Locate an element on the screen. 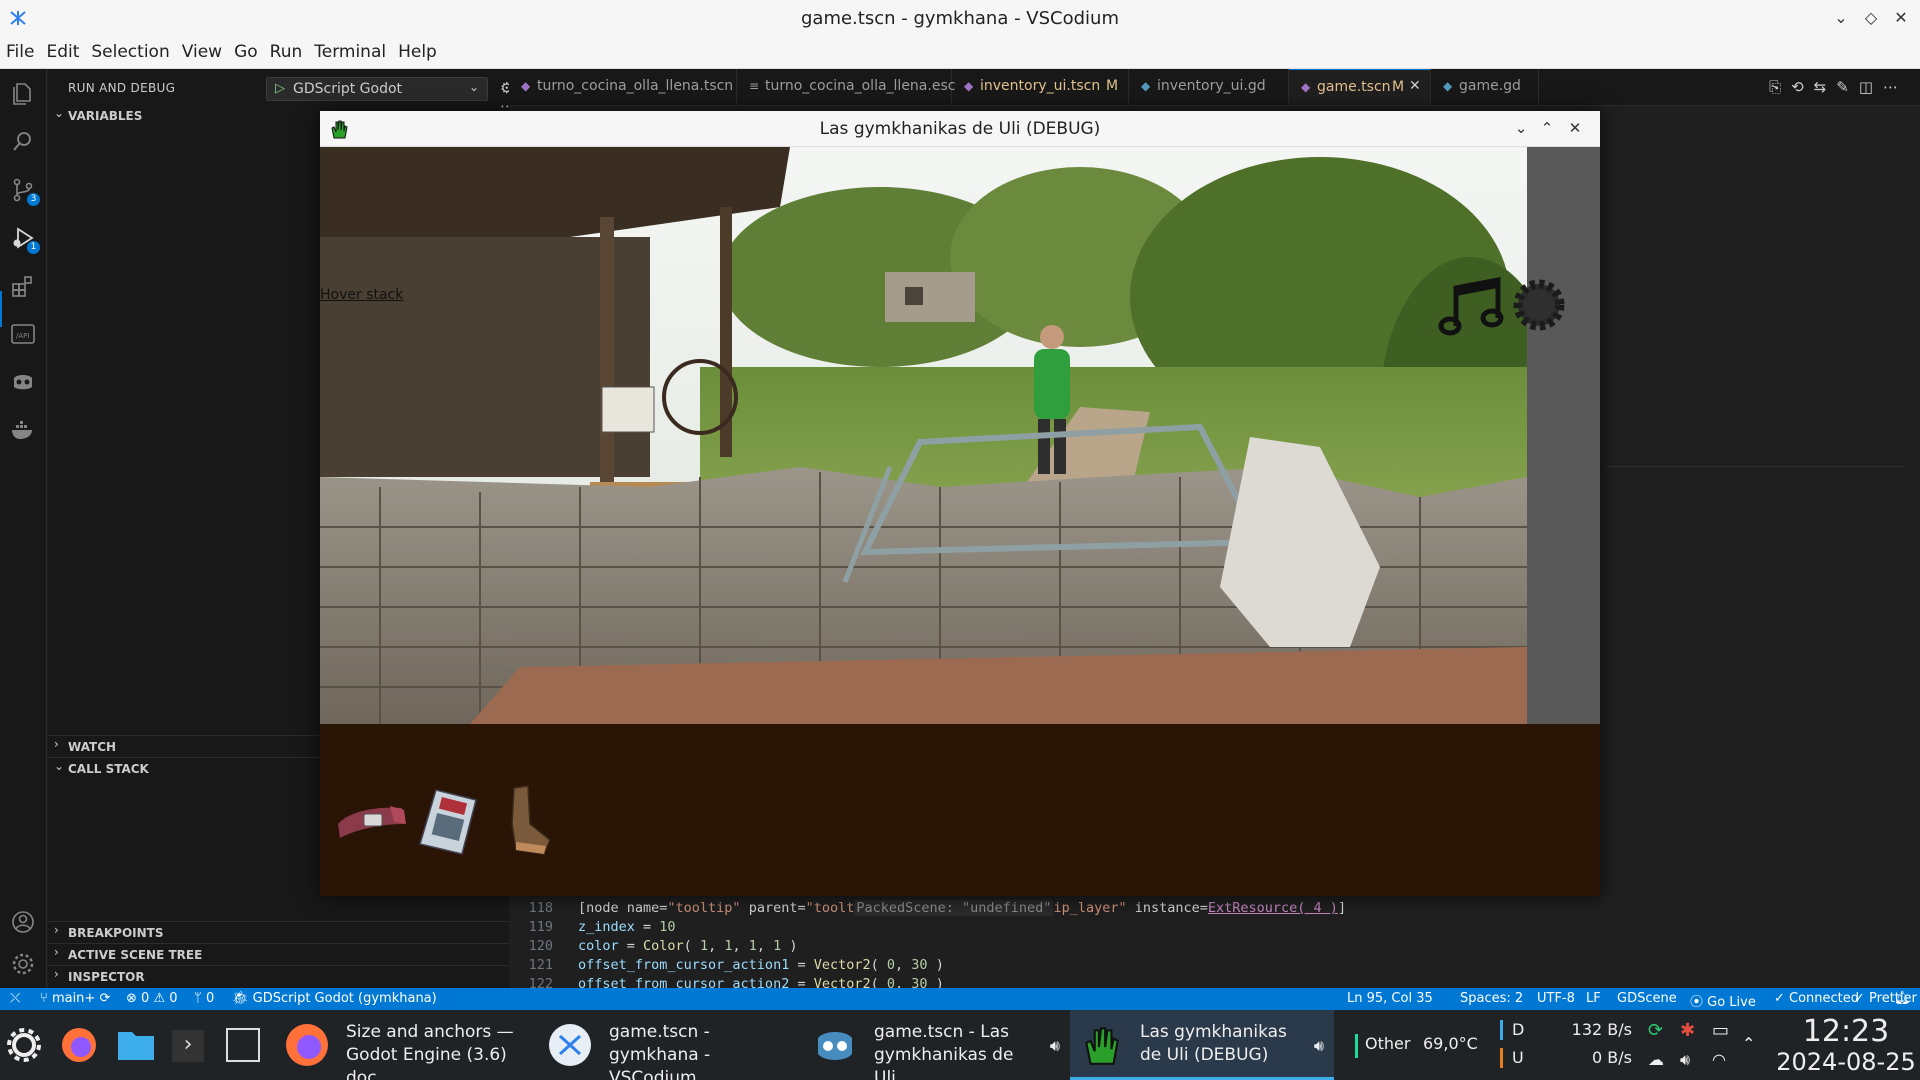 The width and height of the screenshot is (1920, 1080). remote-icon: ⤬ is located at coordinates (15, 998).